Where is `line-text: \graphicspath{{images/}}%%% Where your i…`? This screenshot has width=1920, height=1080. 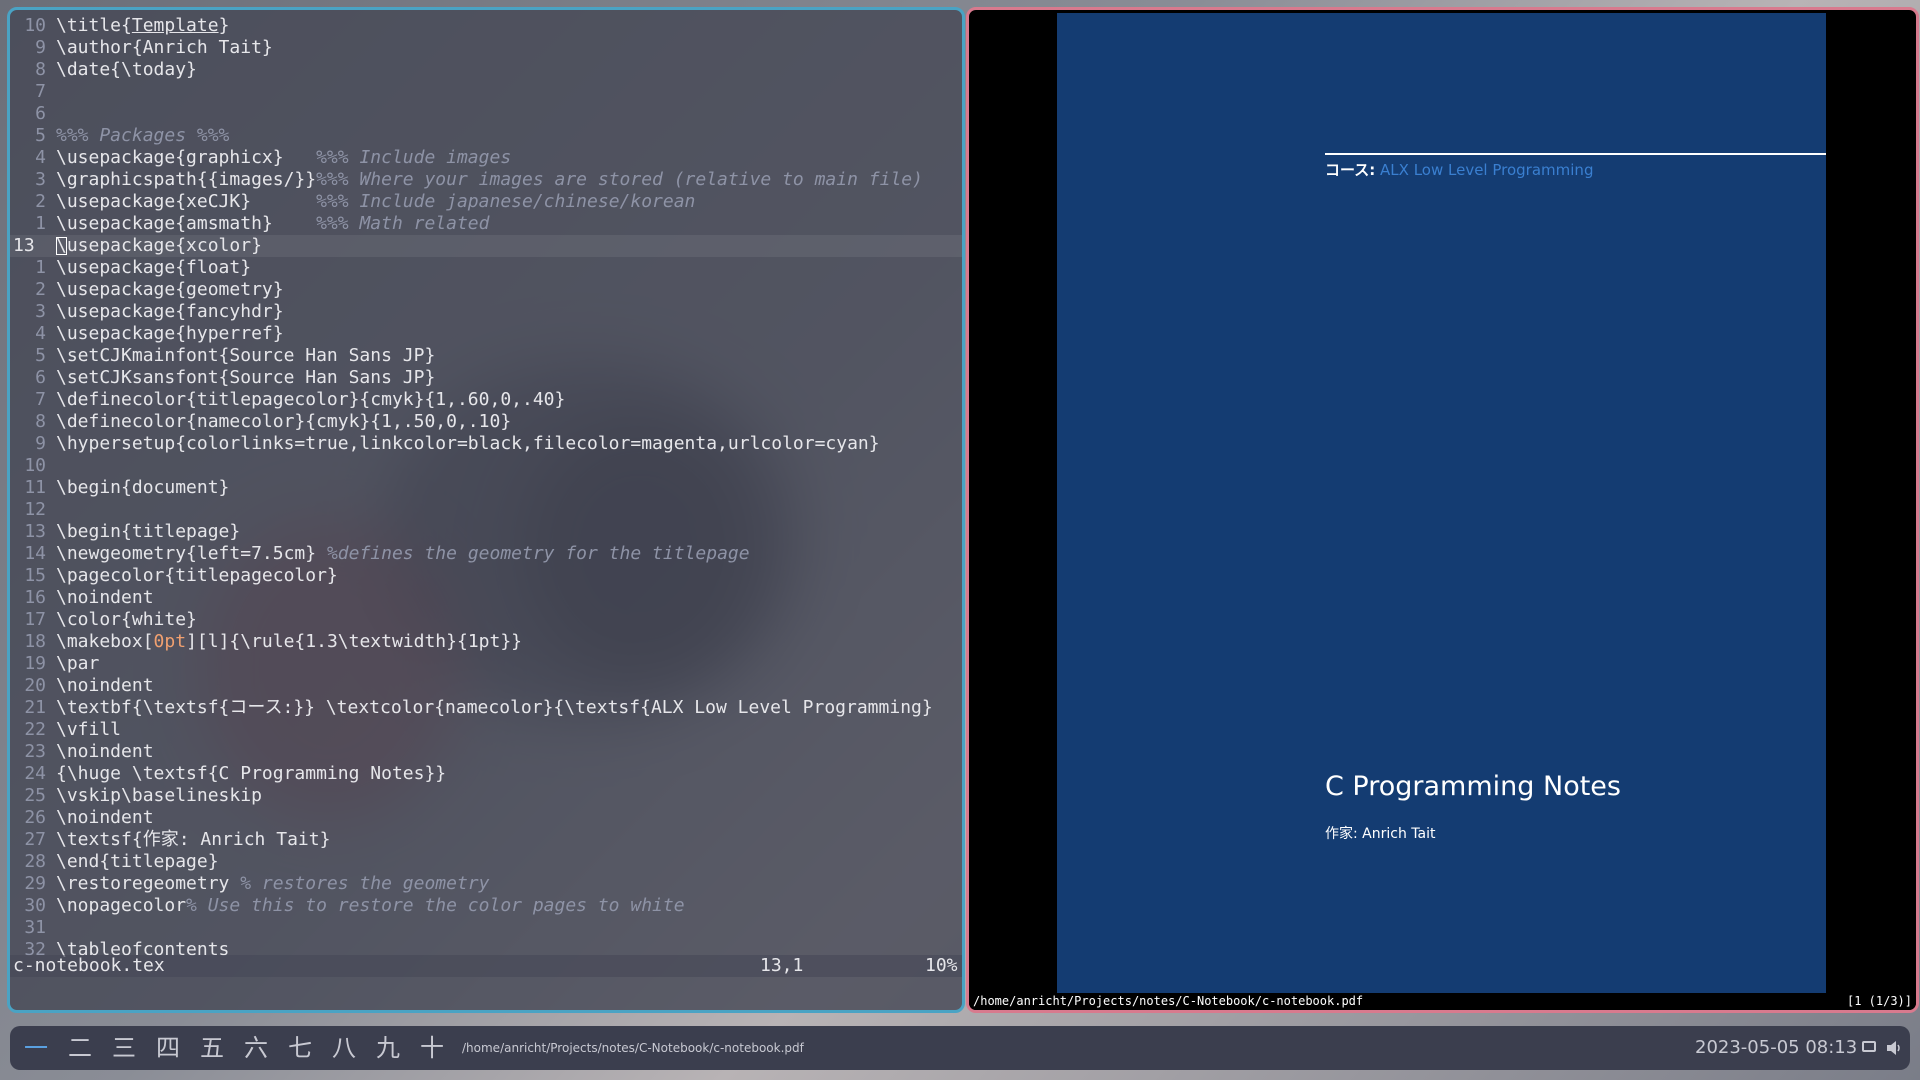 line-text: \graphicspath{{images/}}%%% Where your i… is located at coordinates (489, 180).